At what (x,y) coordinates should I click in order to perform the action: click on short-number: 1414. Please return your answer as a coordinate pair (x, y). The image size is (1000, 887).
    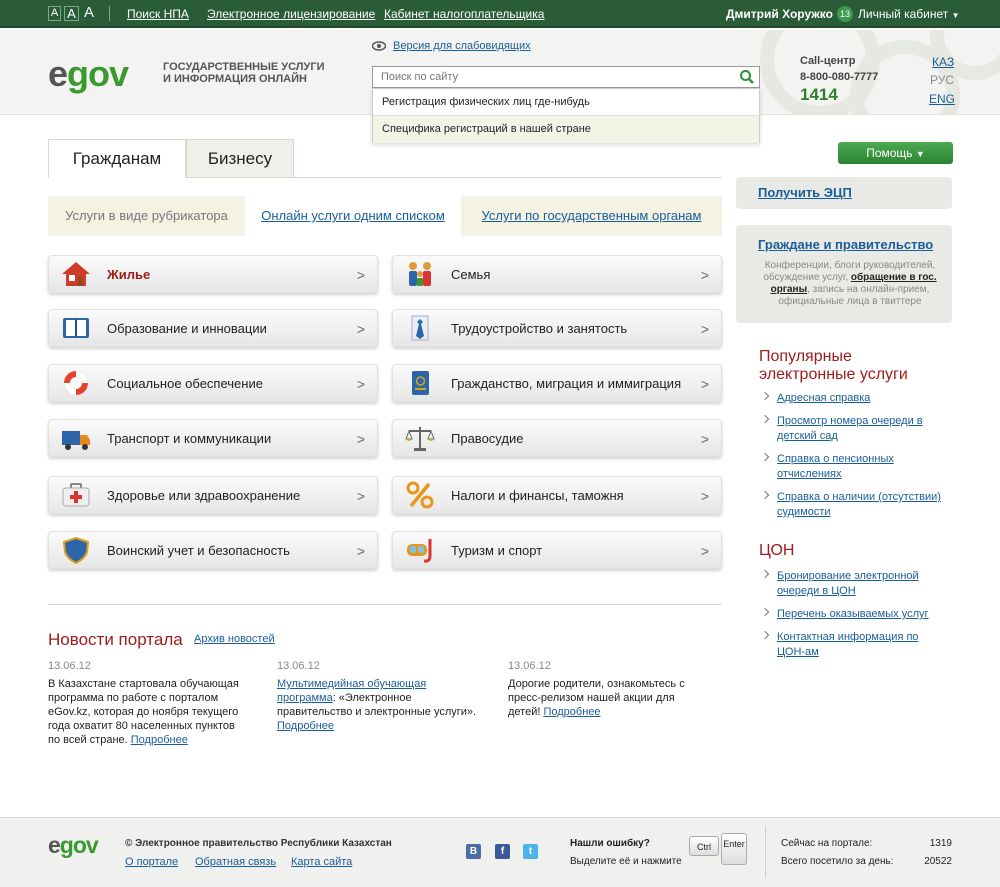
    Looking at the image, I should click on (819, 94).